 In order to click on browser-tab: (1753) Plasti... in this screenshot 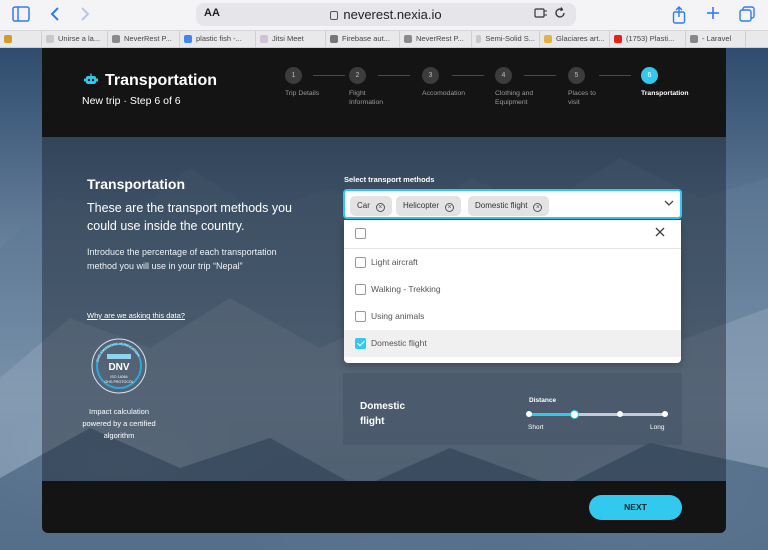, I will do `click(648, 39)`.